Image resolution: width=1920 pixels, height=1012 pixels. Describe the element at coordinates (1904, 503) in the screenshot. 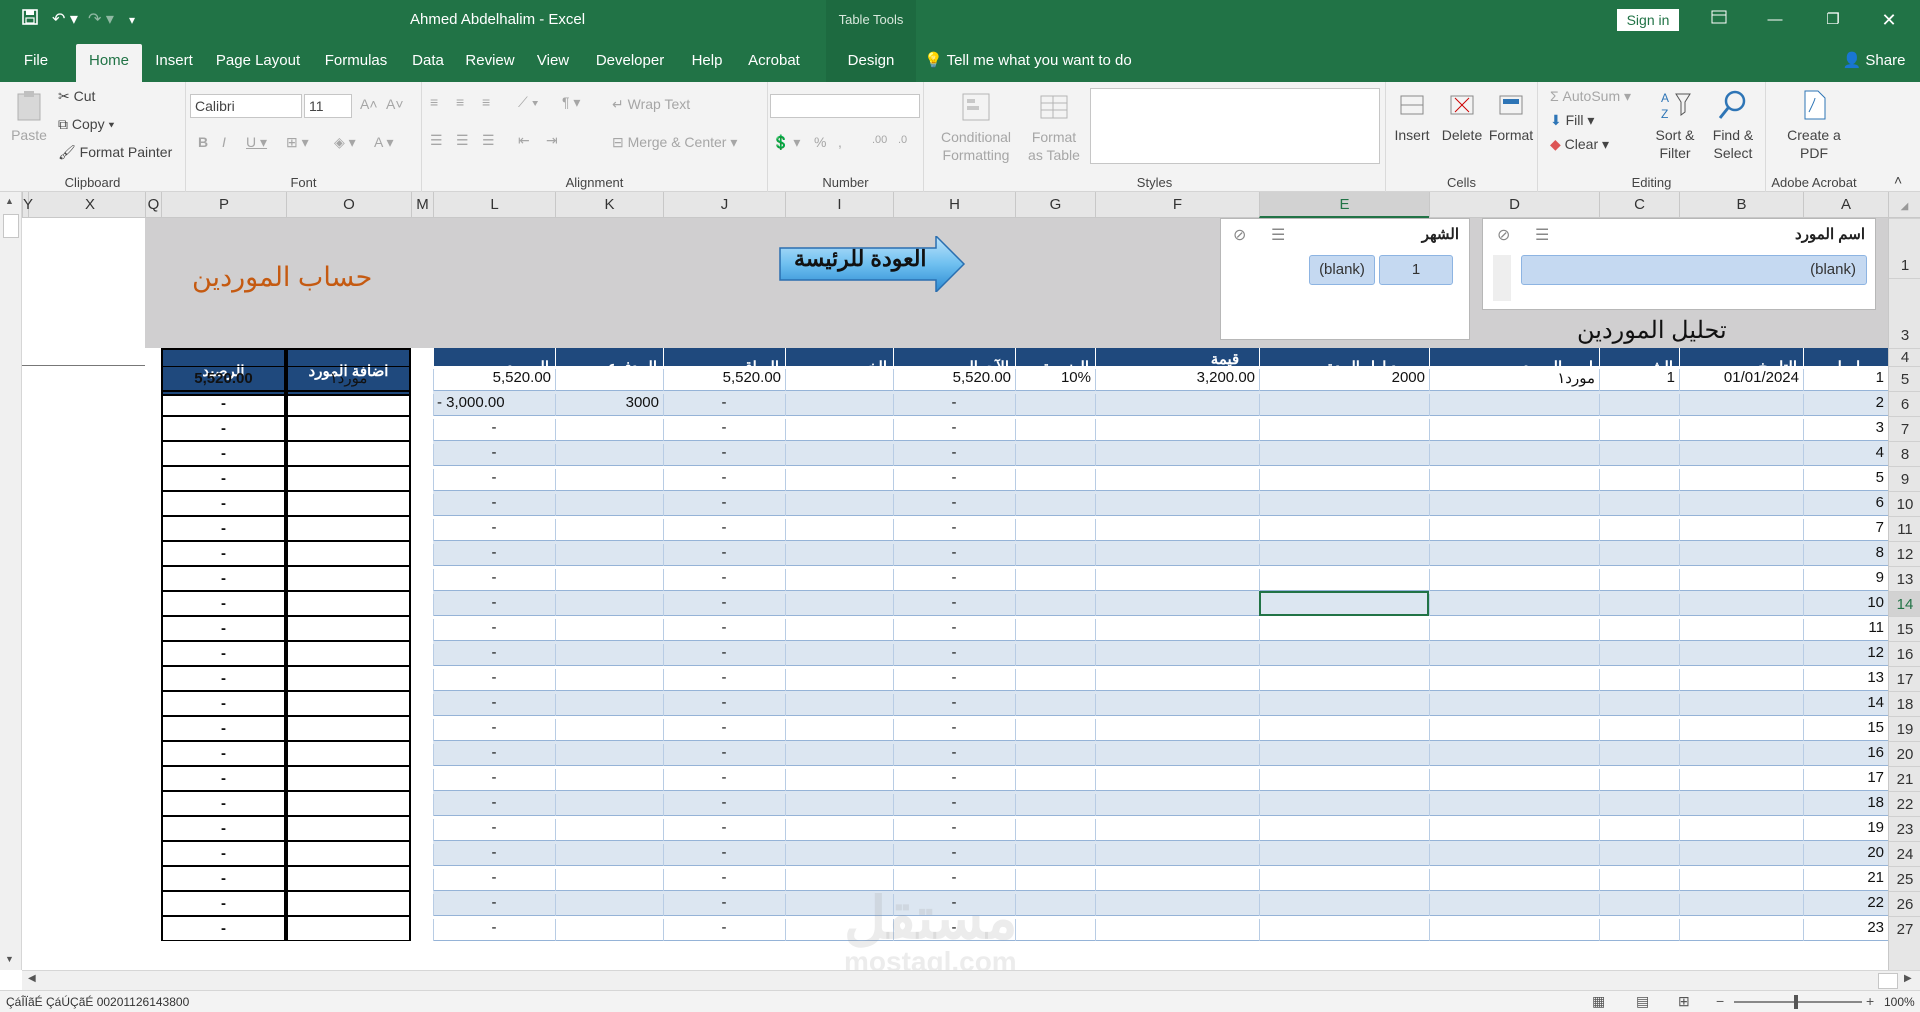

I see `row-header: 10` at that location.